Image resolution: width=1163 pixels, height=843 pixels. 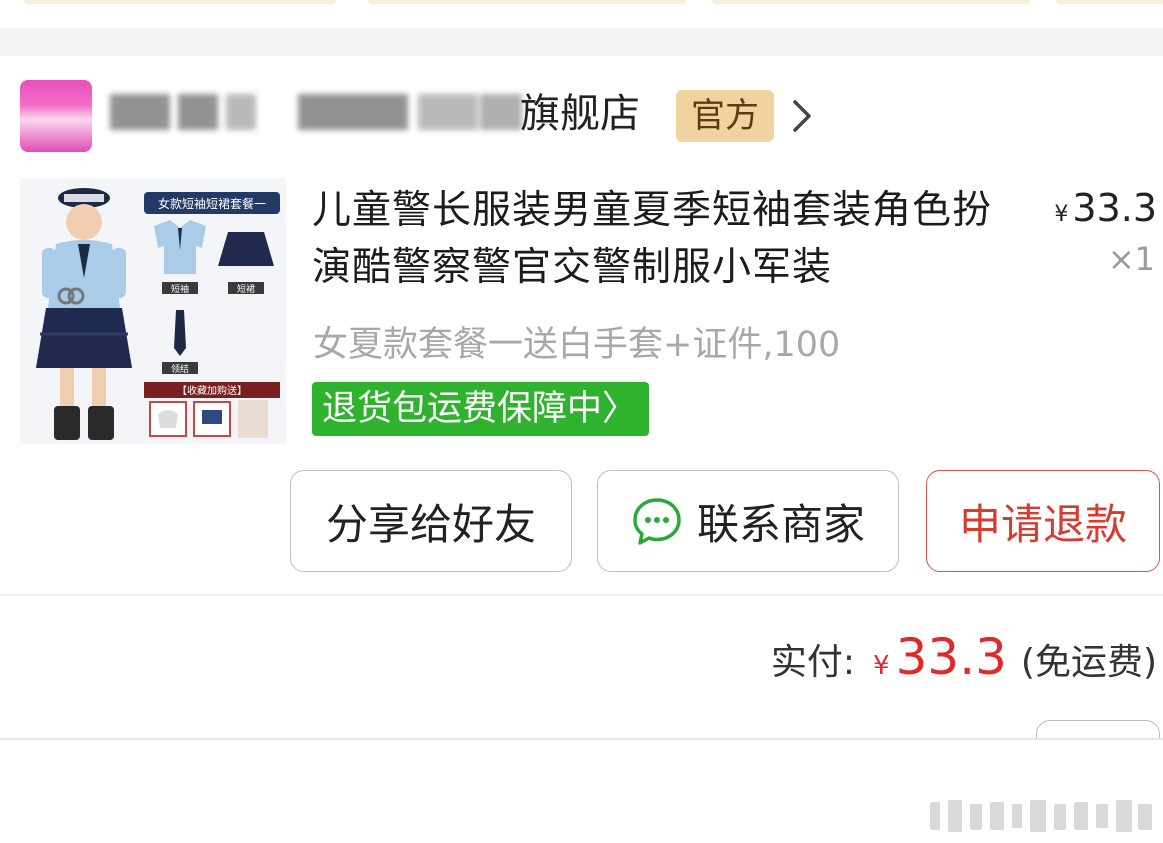 What do you see at coordinates (657, 521) in the screenshot?
I see `chat-bubble-icon` at bounding box center [657, 521].